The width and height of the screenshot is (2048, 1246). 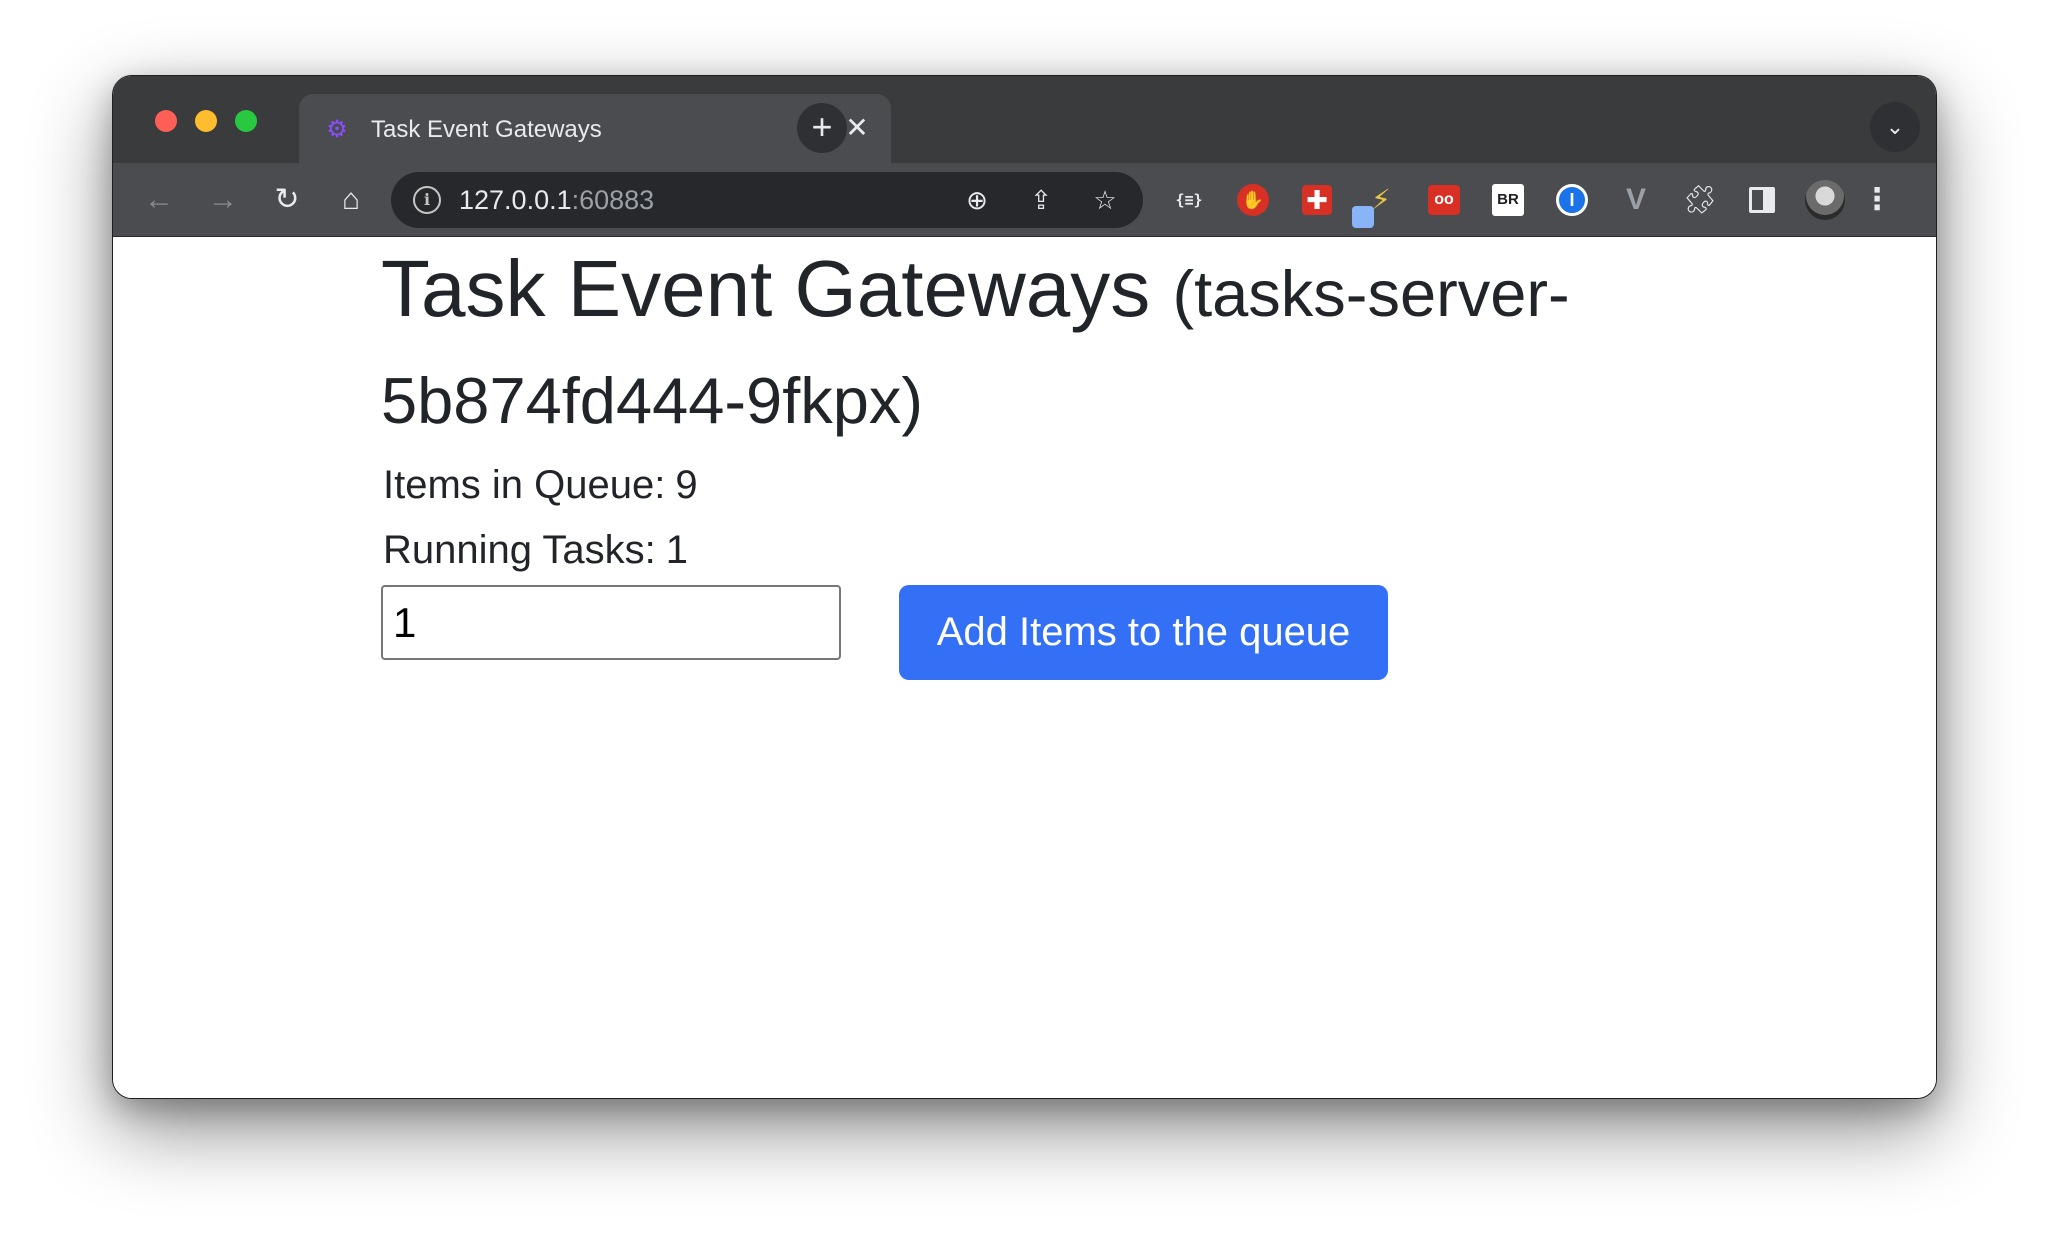 I want to click on running-label: Running Tasks:, so click(x=519, y=550).